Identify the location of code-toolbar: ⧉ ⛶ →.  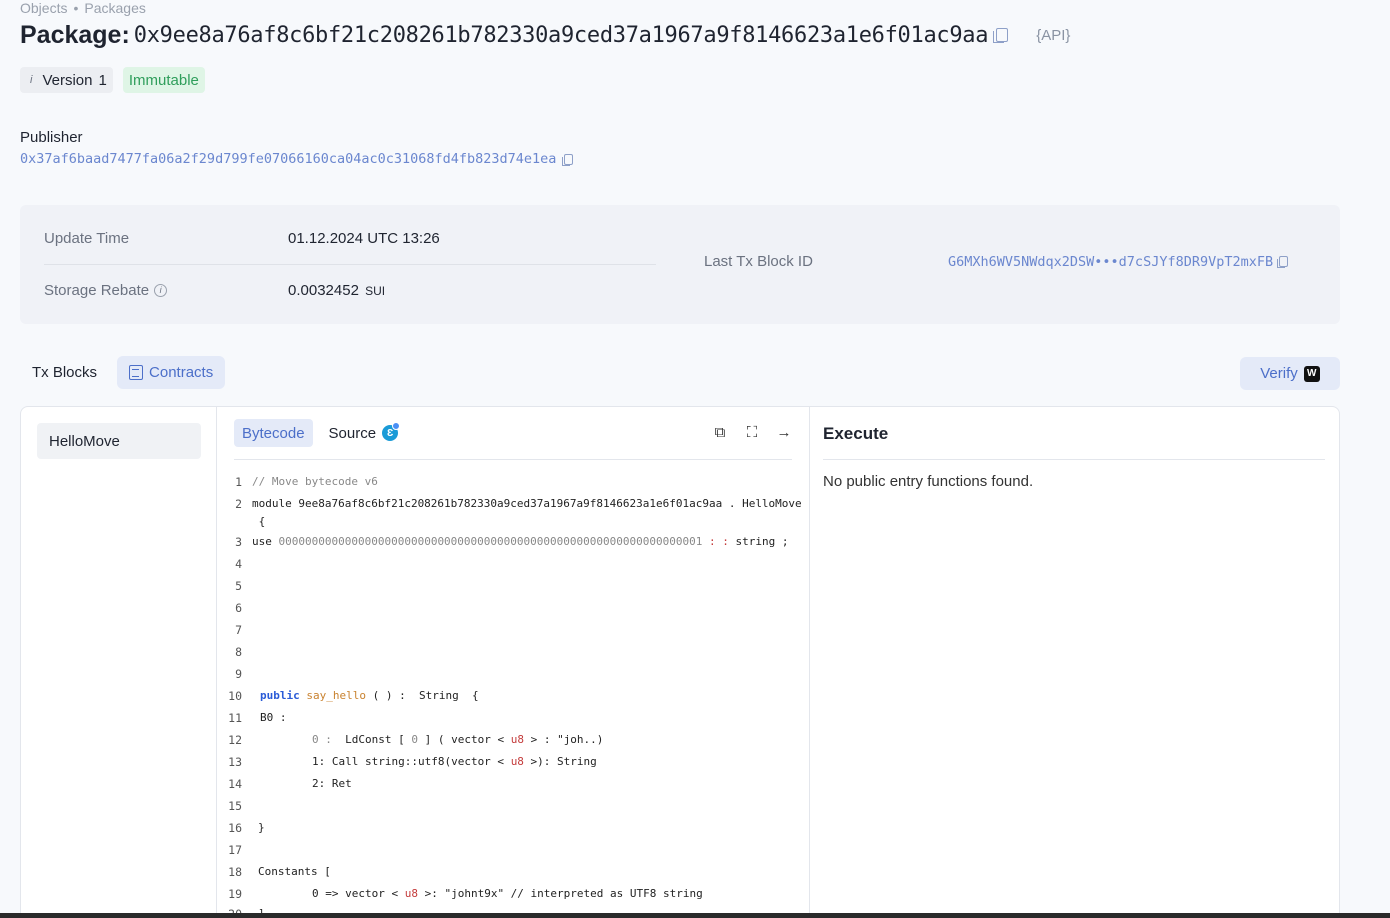
(752, 432).